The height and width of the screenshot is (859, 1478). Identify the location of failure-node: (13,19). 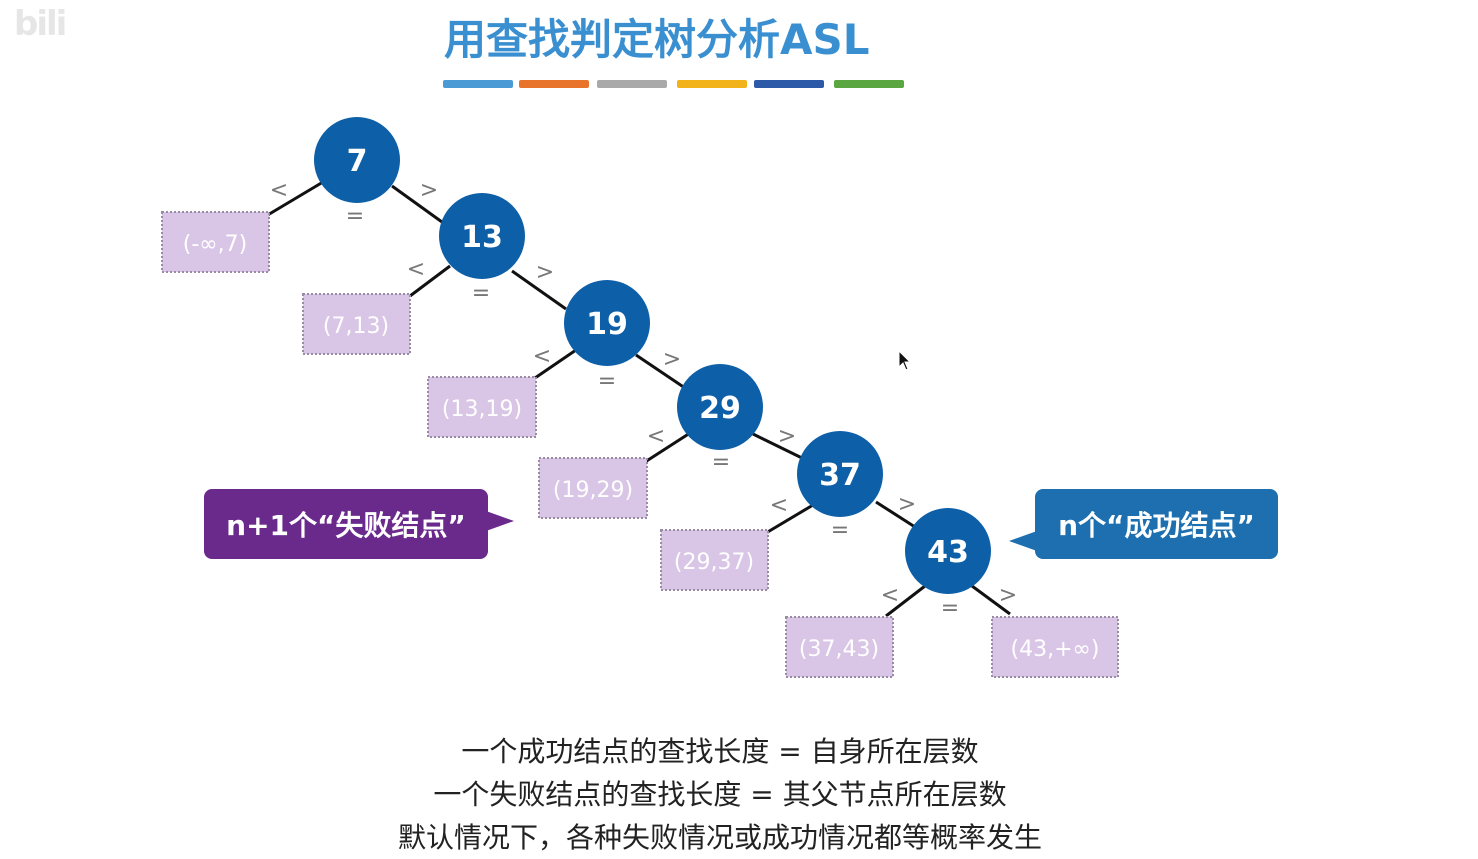
(482, 407).